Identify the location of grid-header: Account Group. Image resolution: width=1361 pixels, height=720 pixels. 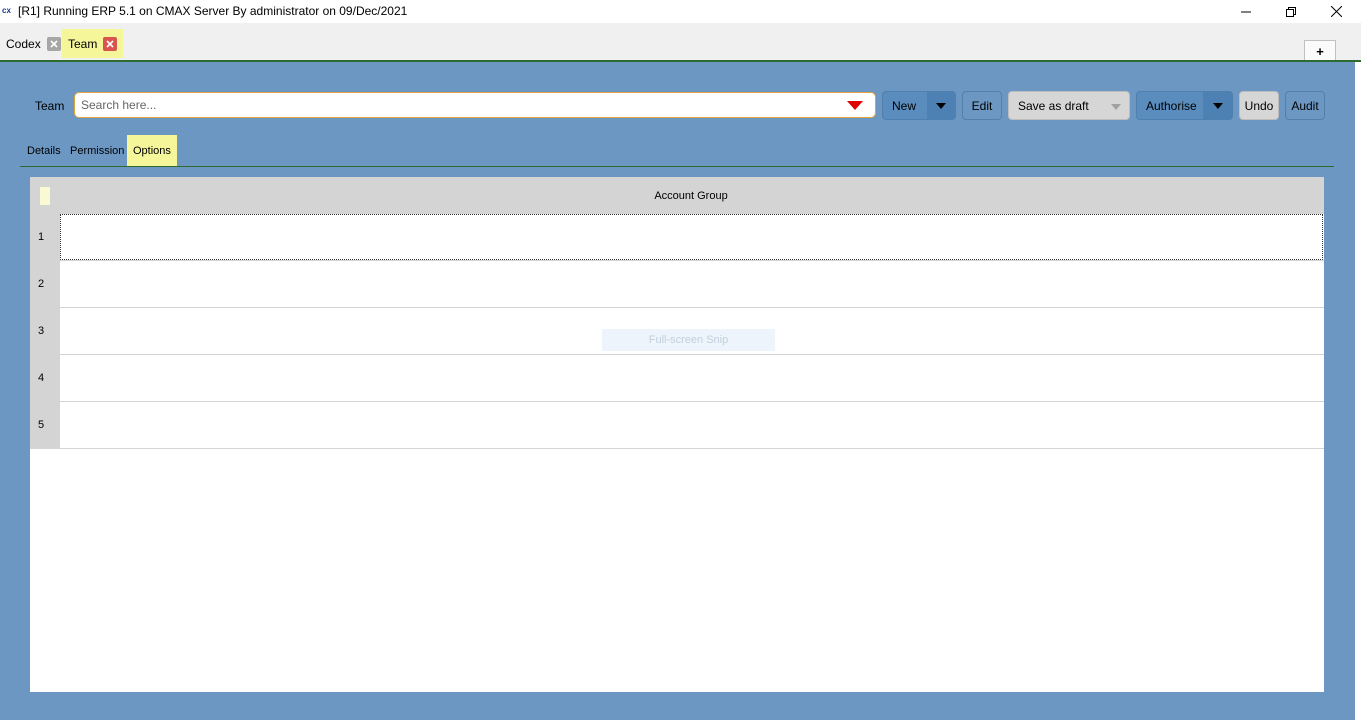
(677, 195).